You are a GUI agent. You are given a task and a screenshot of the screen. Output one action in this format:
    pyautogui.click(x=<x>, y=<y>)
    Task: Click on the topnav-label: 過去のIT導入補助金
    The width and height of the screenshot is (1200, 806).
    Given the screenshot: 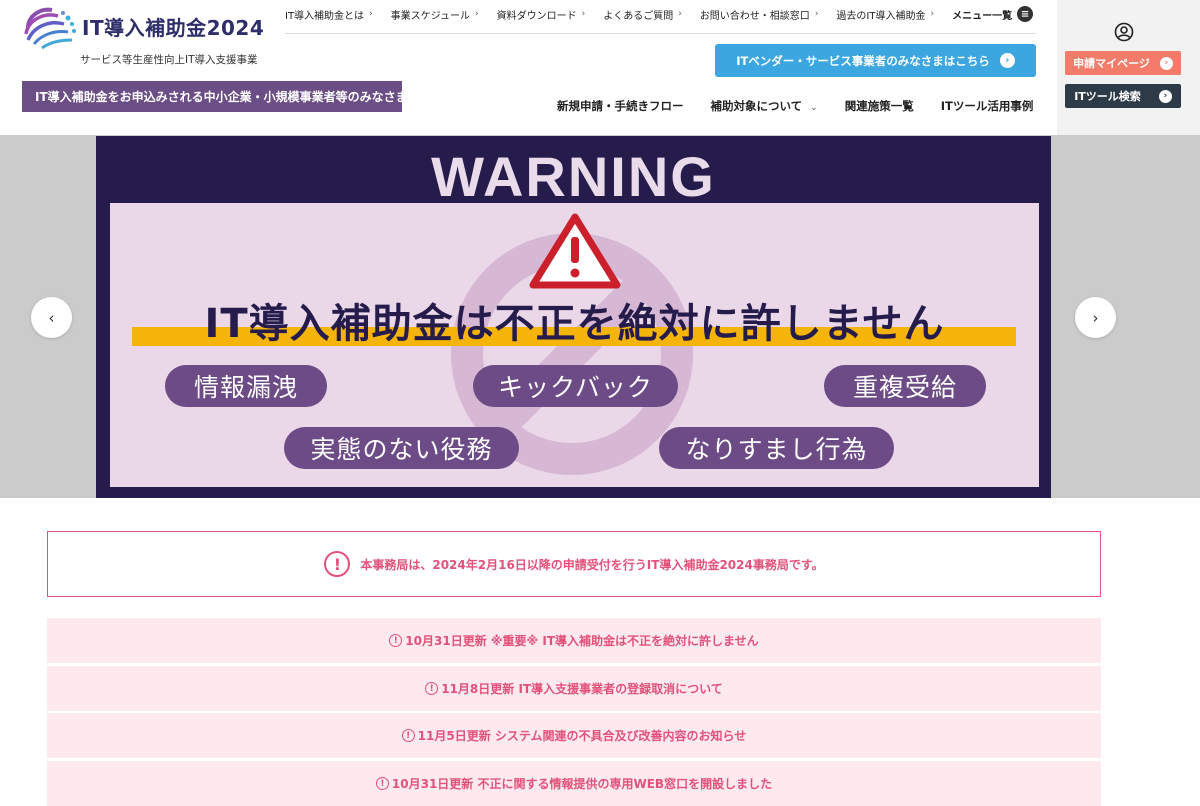 What is the action you would take?
    pyautogui.click(x=881, y=16)
    